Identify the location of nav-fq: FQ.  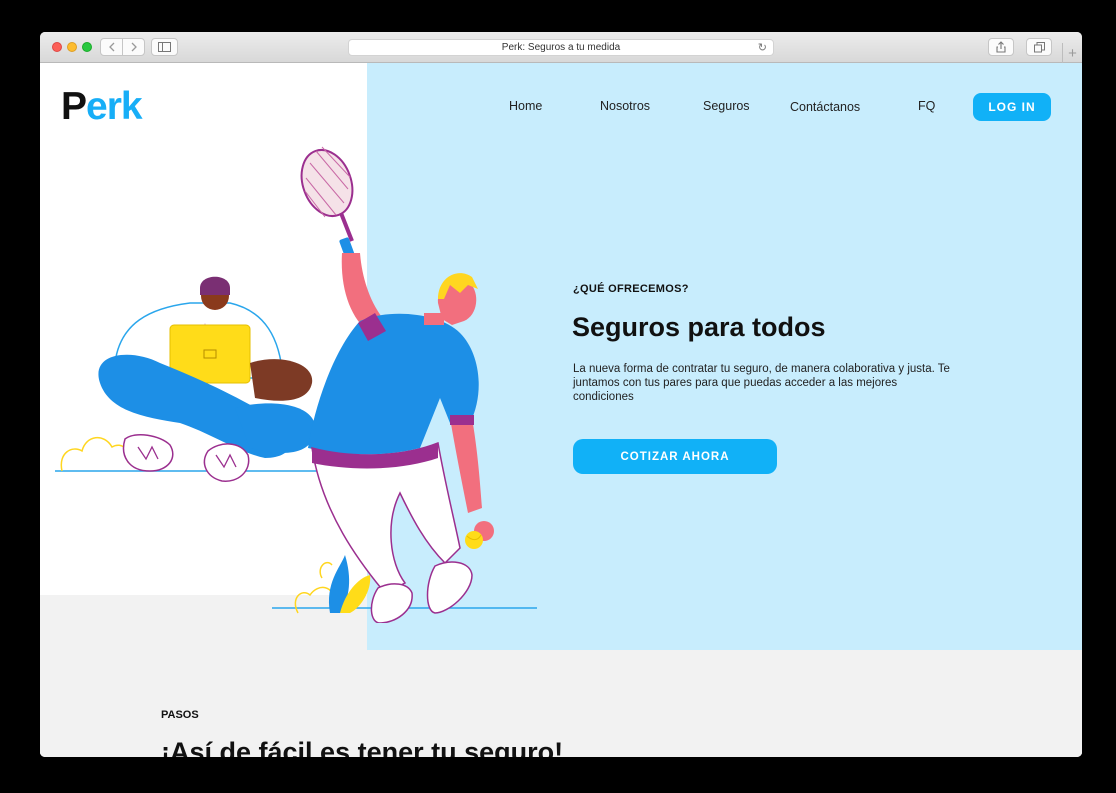
(926, 106).